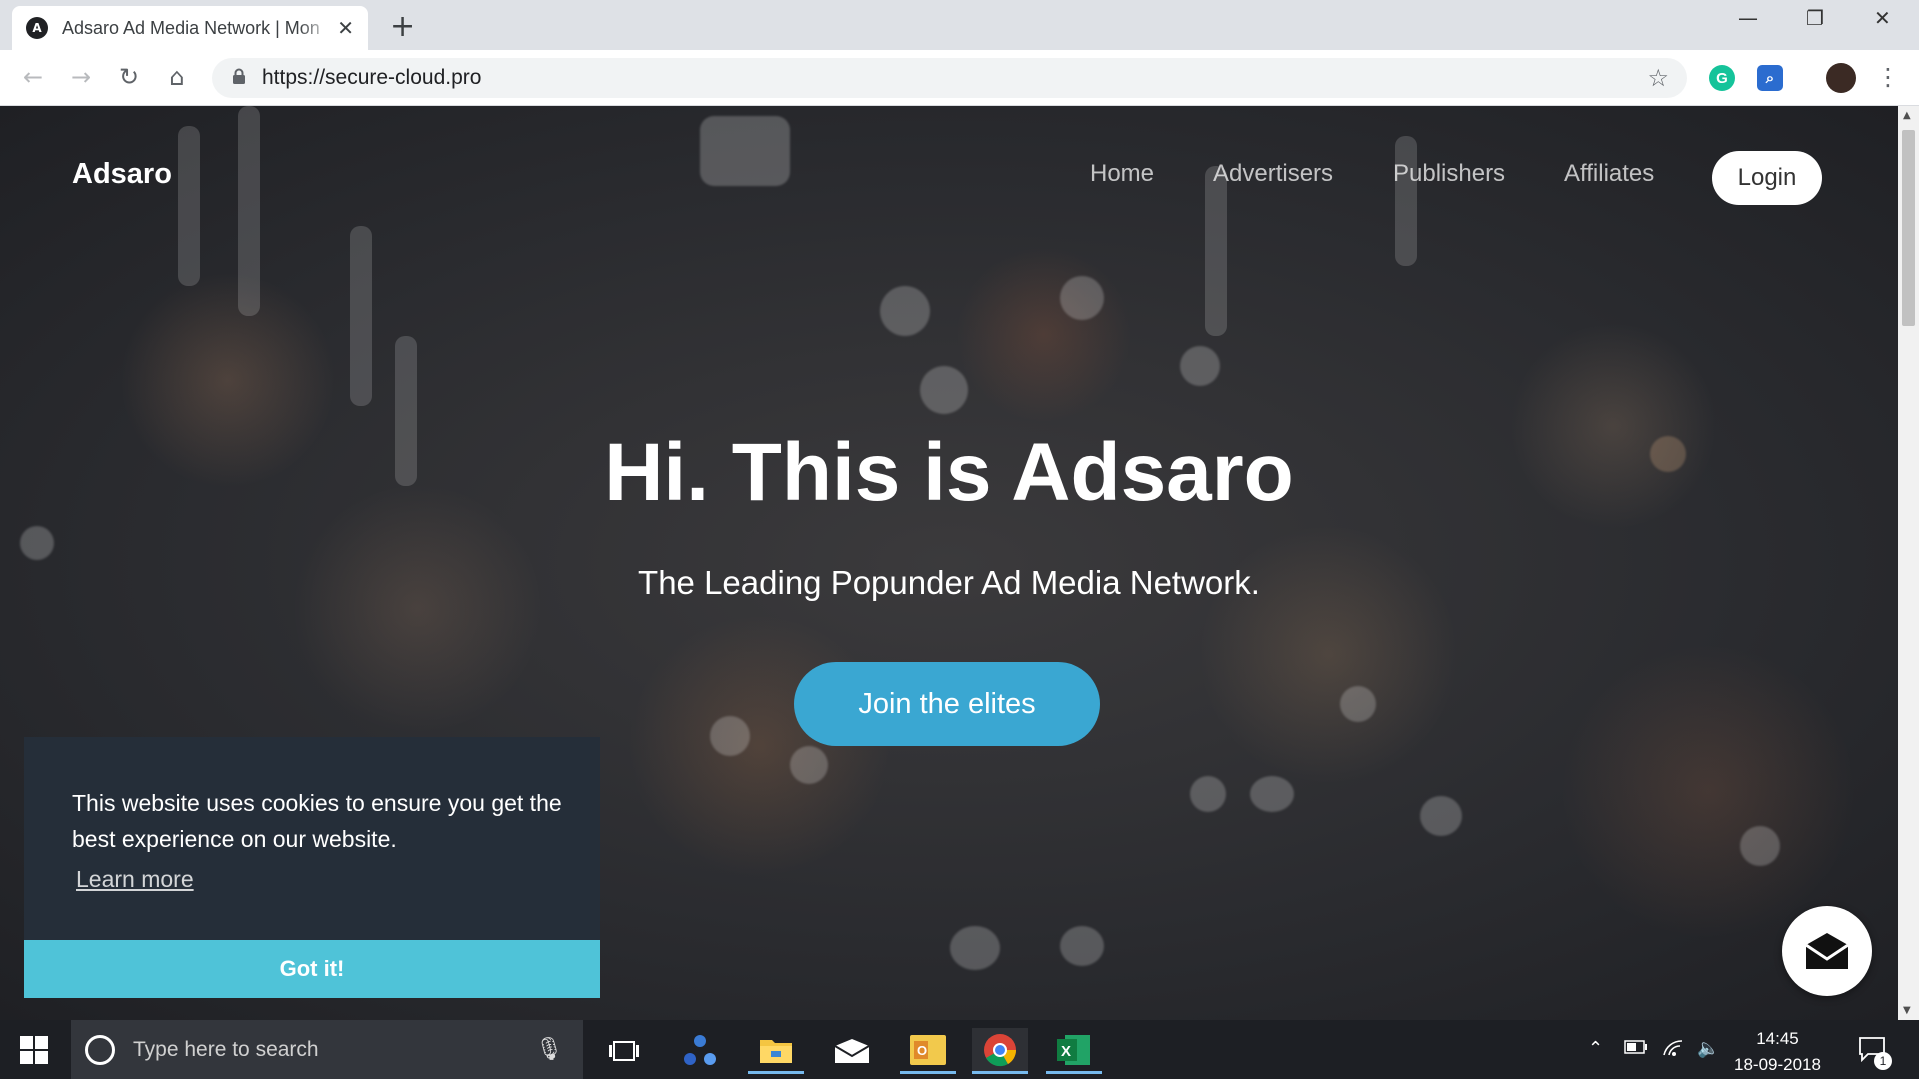 This screenshot has height=1079, width=1919. Describe the element at coordinates (1767, 178) in the screenshot. I see `login-button: Login` at that location.